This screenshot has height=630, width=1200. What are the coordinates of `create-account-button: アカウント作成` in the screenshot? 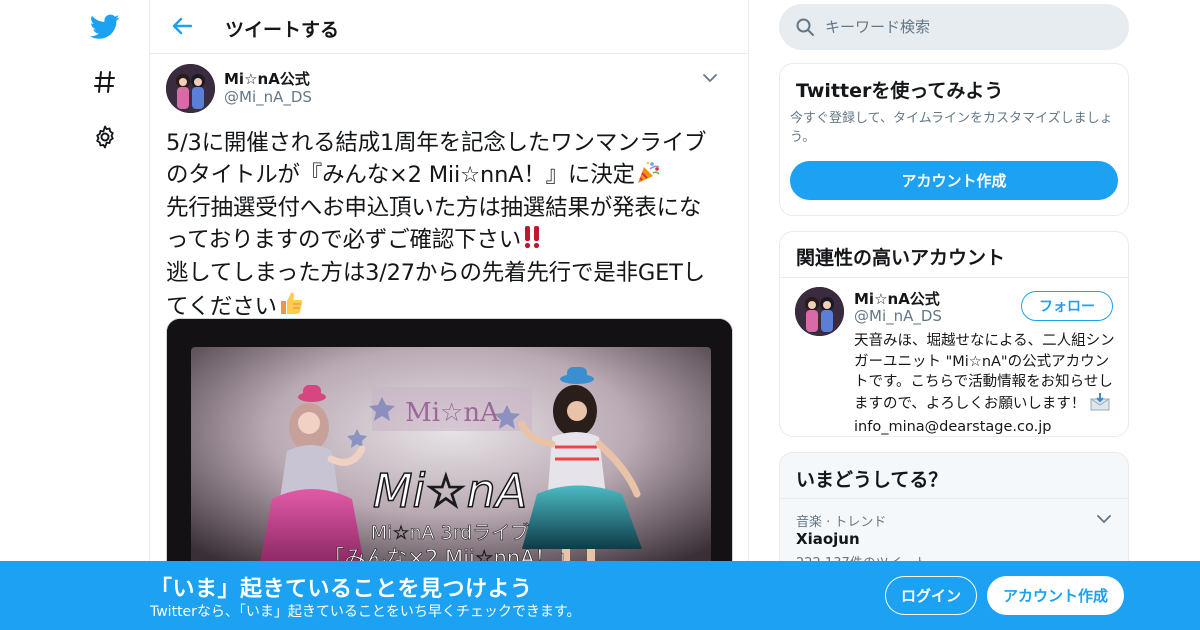 It's located at (954, 180).